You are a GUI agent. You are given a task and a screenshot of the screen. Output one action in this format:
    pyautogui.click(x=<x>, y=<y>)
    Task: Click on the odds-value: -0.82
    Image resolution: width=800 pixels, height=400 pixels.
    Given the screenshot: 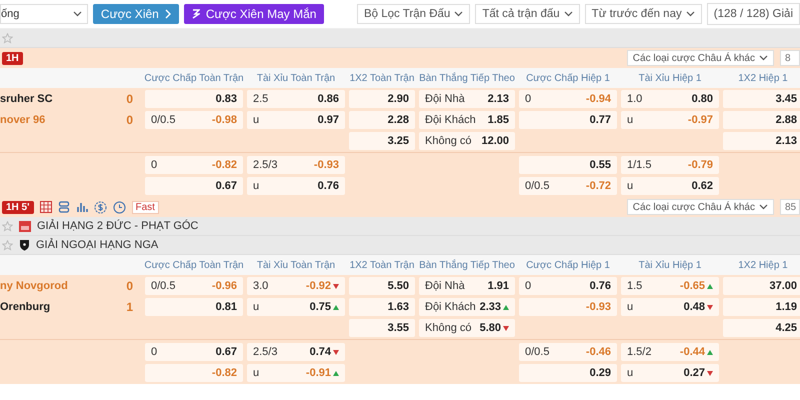 What is the action you would take?
    pyautogui.click(x=224, y=373)
    